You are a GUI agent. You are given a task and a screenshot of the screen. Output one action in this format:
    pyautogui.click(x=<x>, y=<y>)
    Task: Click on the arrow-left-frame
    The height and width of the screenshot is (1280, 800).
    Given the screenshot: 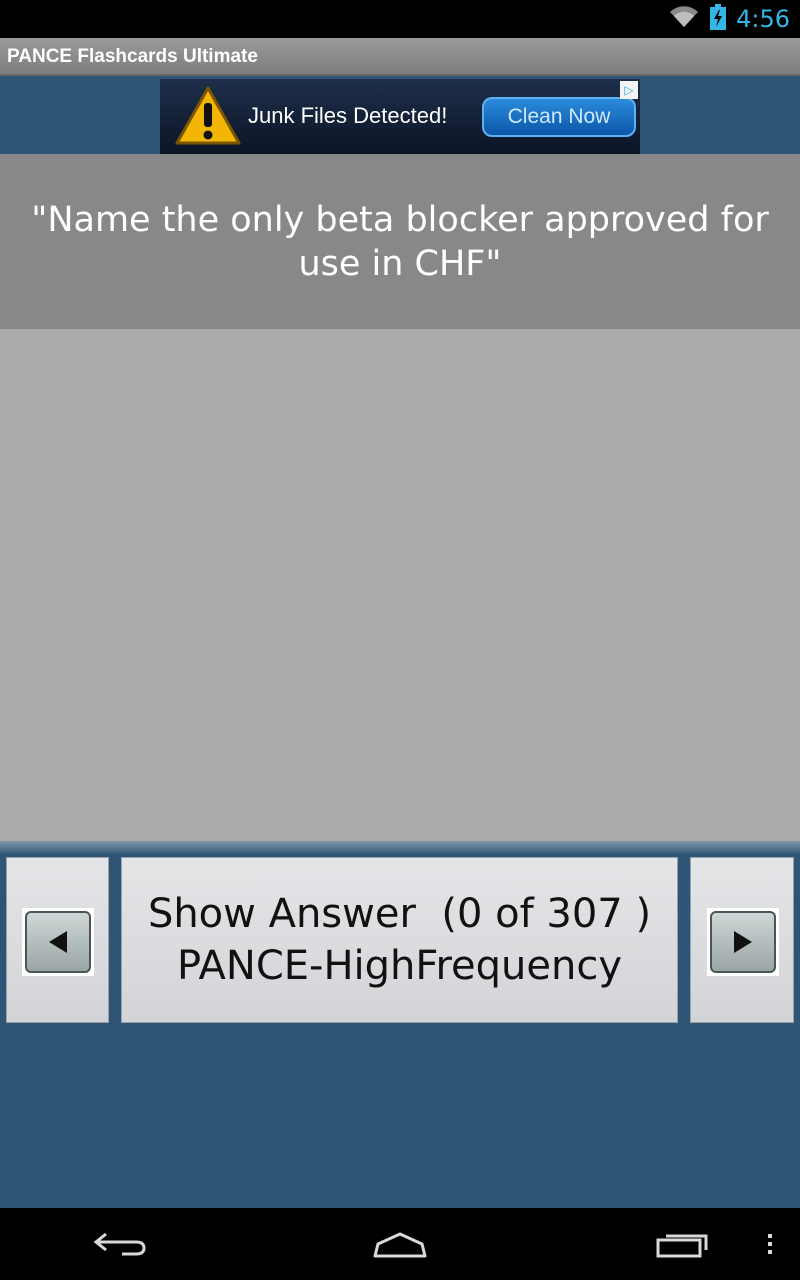 What is the action you would take?
    pyautogui.click(x=58, y=942)
    